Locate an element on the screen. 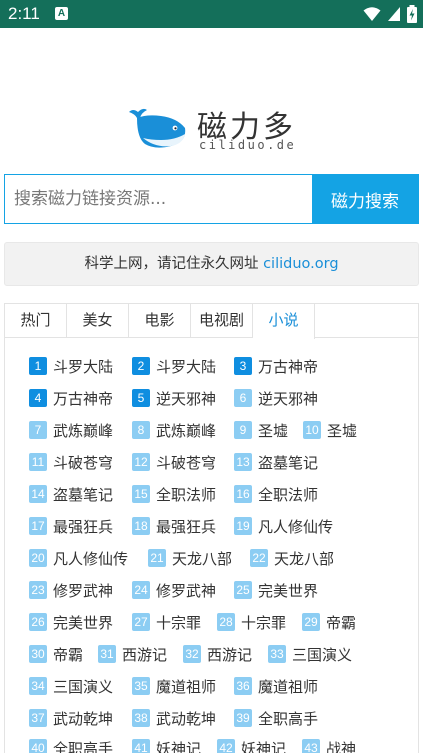  list-item: 40 全职高手 is located at coordinates (71, 745).